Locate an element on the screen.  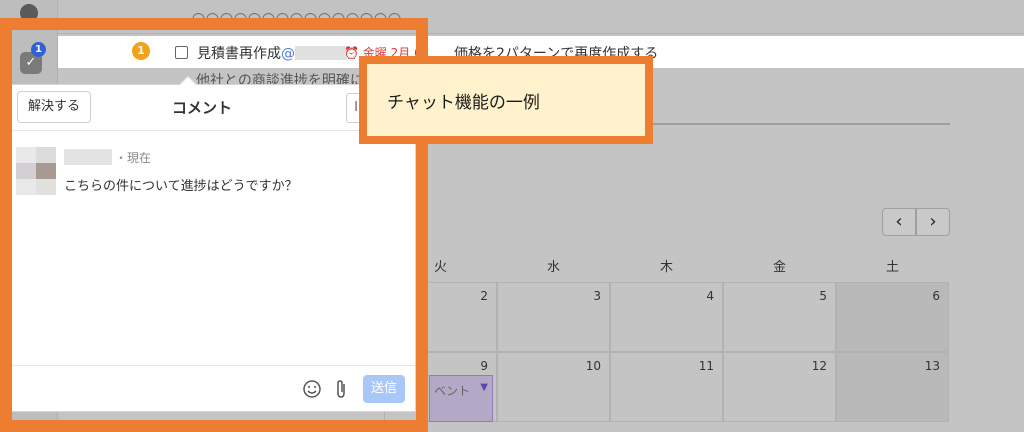
comment-text: こちらの件について進捗はどうですか？ is located at coordinates (181, 186).